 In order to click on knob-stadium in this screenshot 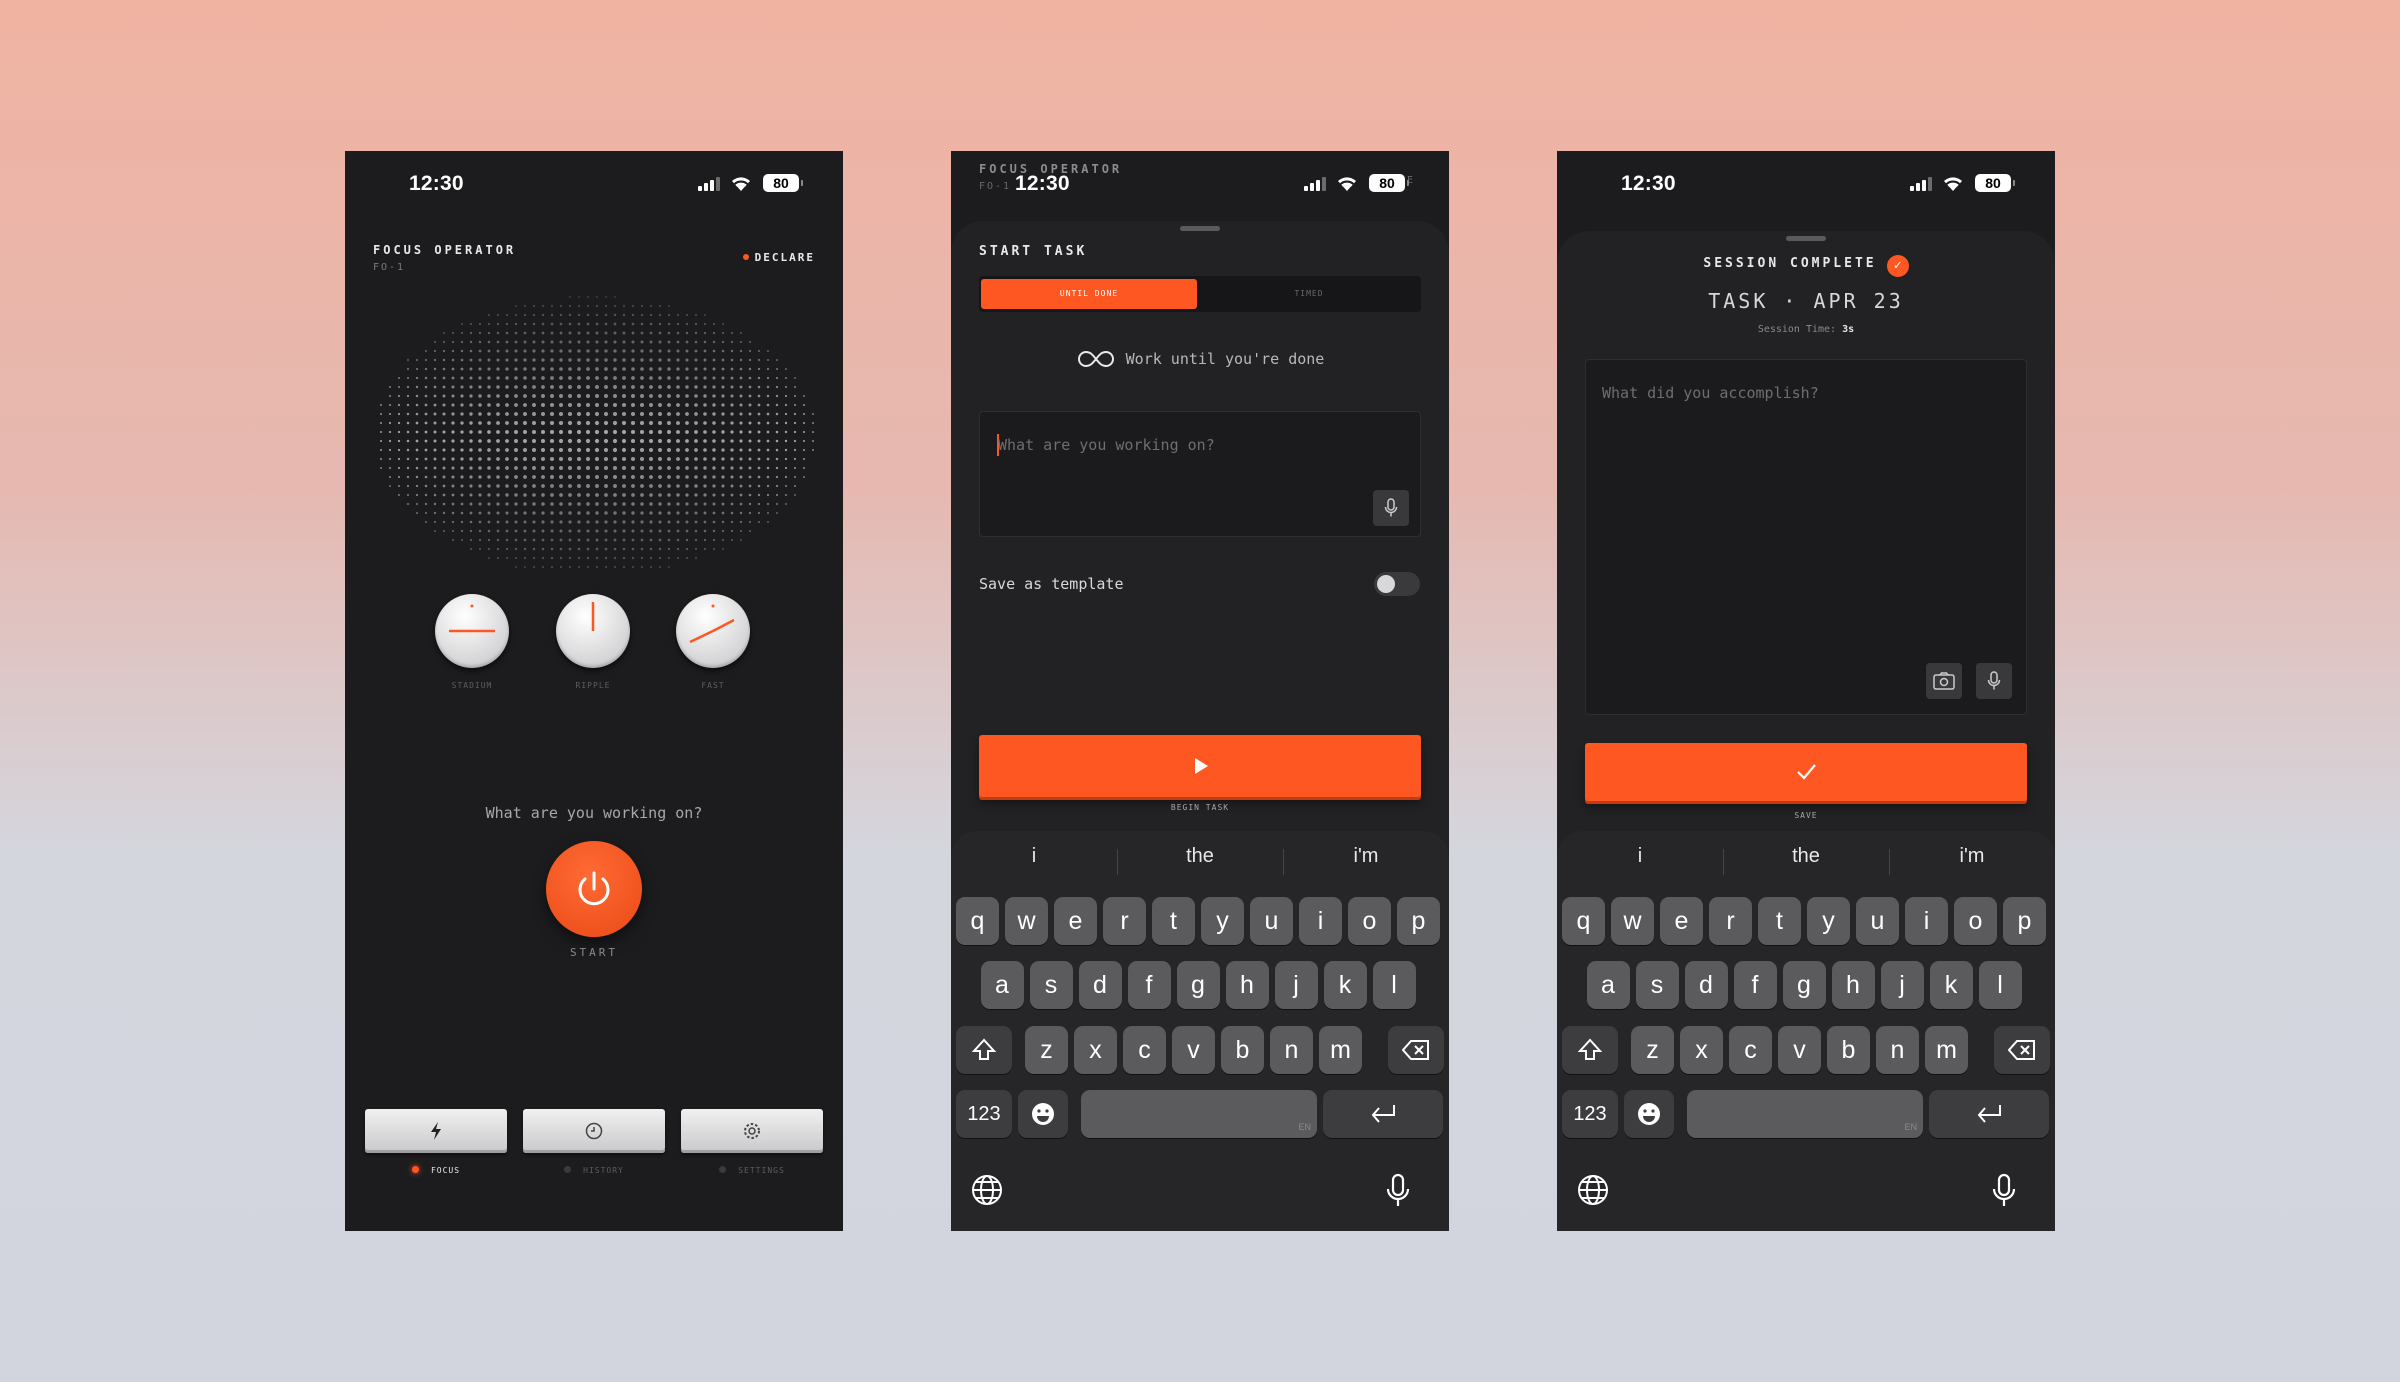, I will do `click(472, 631)`.